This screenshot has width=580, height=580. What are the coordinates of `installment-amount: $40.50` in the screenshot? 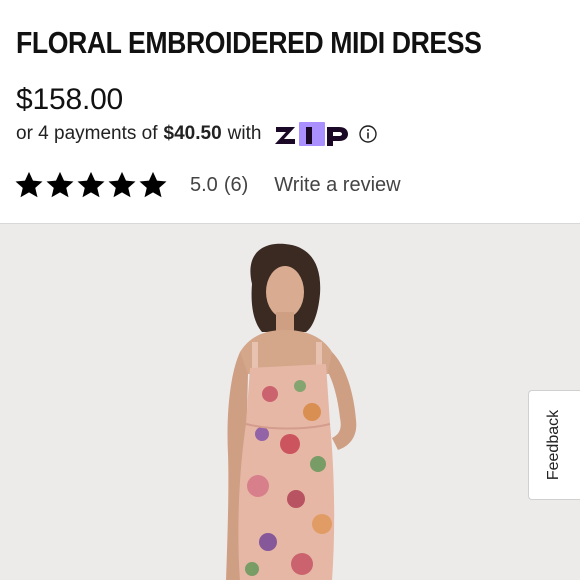 It's located at (192, 133).